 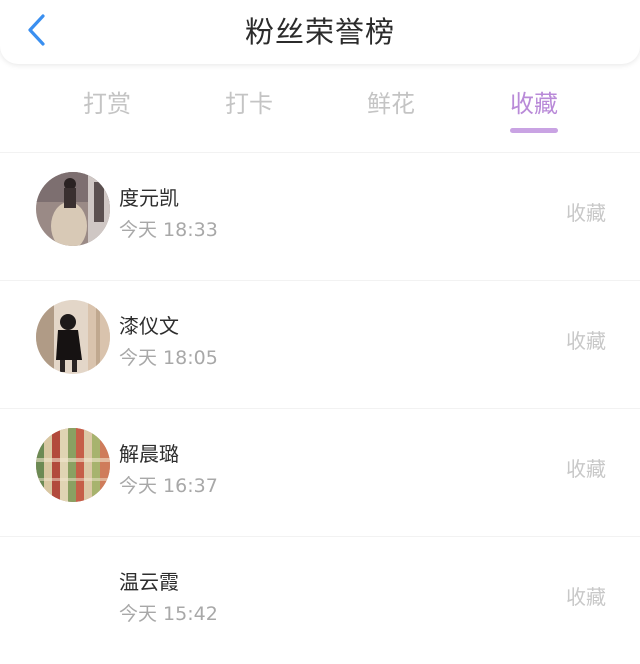 I want to click on fan-name: 漆仪文, so click(x=149, y=326).